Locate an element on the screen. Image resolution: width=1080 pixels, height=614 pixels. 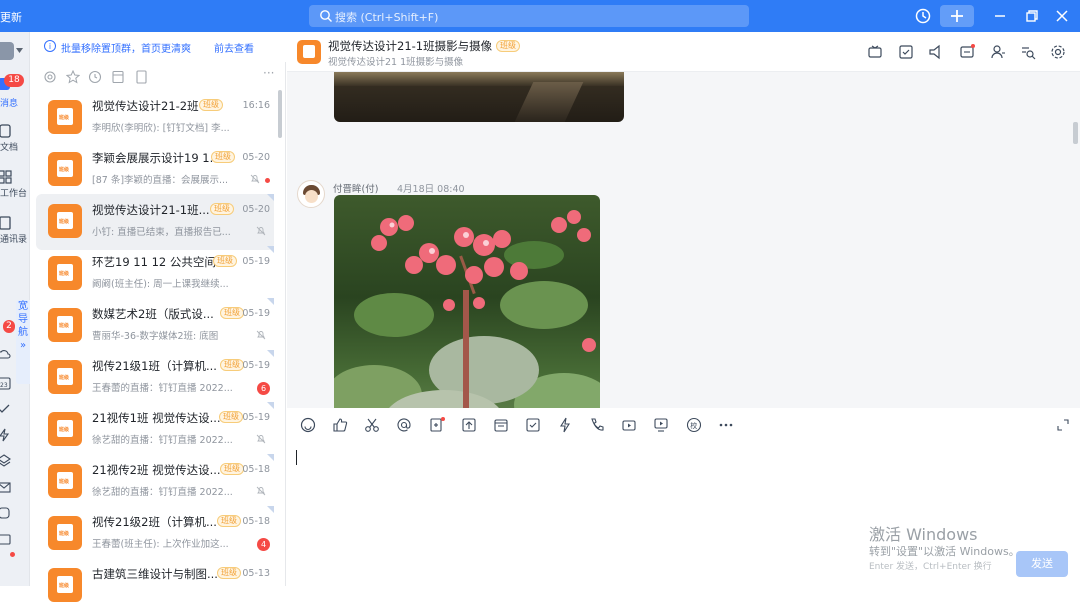
create-button is located at coordinates (957, 16).